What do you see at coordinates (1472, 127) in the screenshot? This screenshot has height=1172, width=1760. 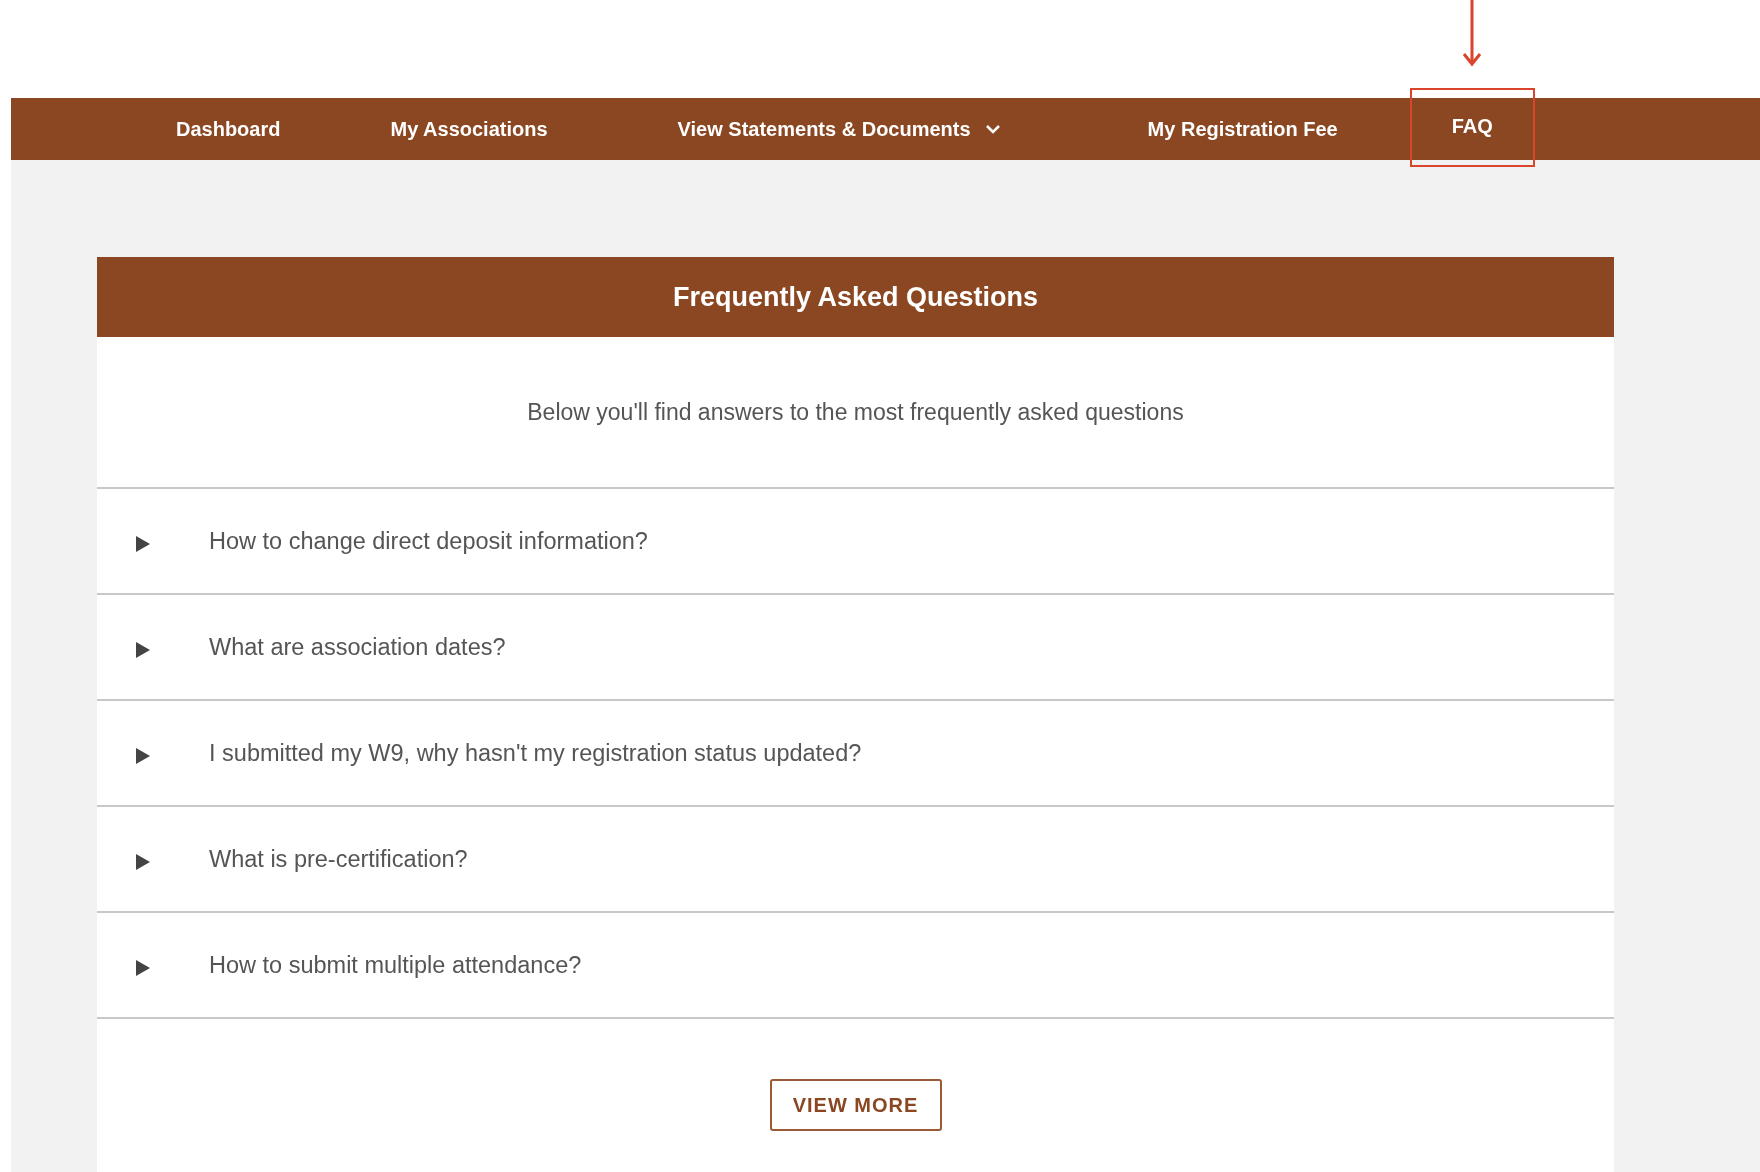 I see `nav-link: FAQ` at bounding box center [1472, 127].